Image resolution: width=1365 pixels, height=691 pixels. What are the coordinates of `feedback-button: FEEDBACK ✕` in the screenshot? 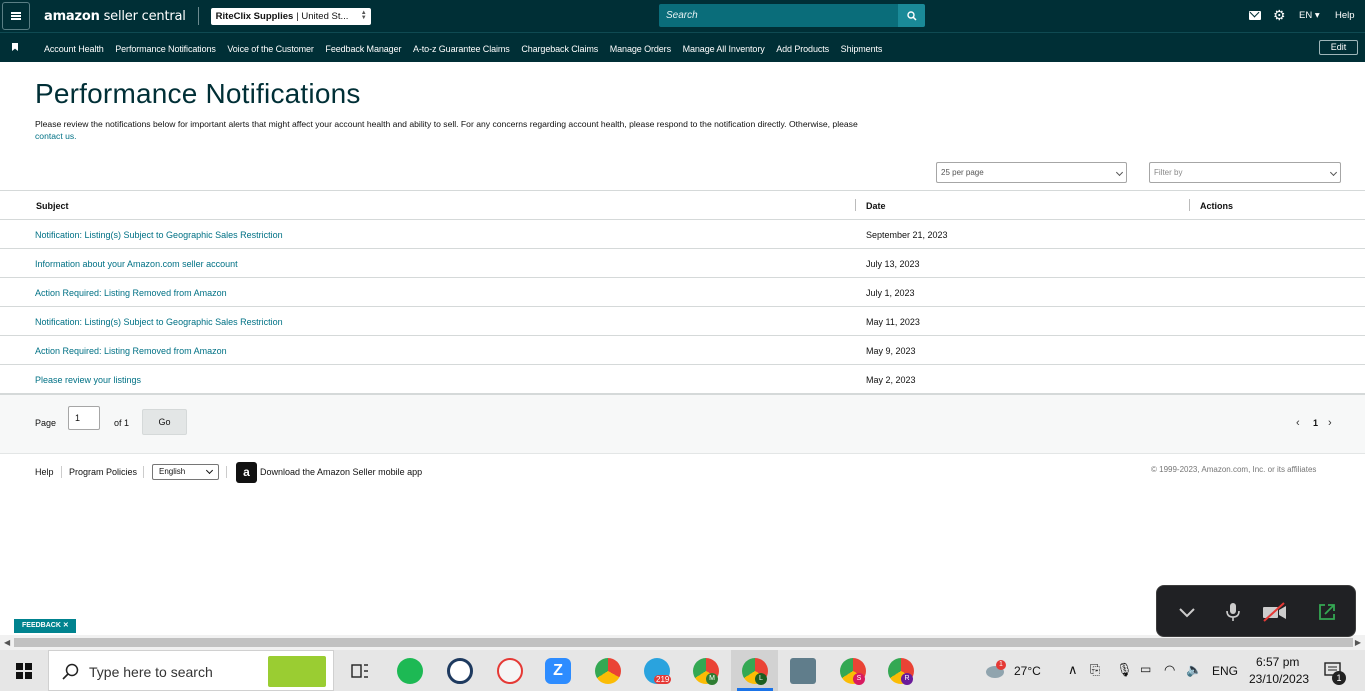 It's located at (45, 626).